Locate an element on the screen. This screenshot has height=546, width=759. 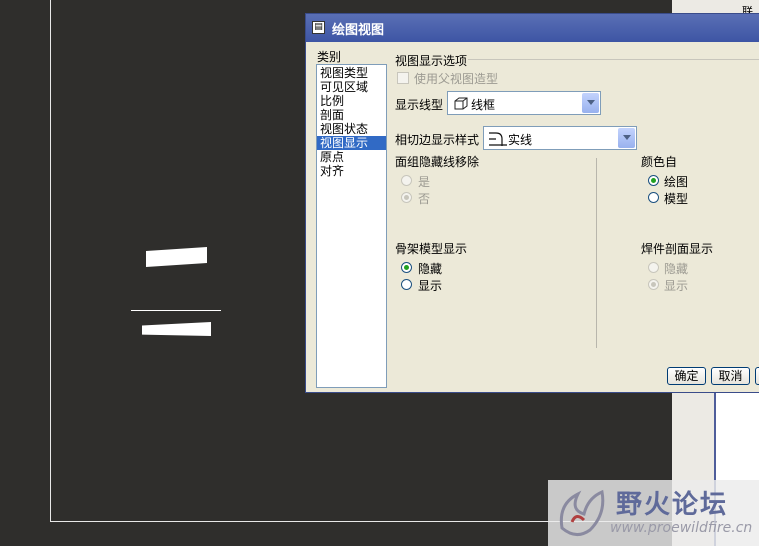
category-item-visible-area: 可见区域 is located at coordinates (351, 87).